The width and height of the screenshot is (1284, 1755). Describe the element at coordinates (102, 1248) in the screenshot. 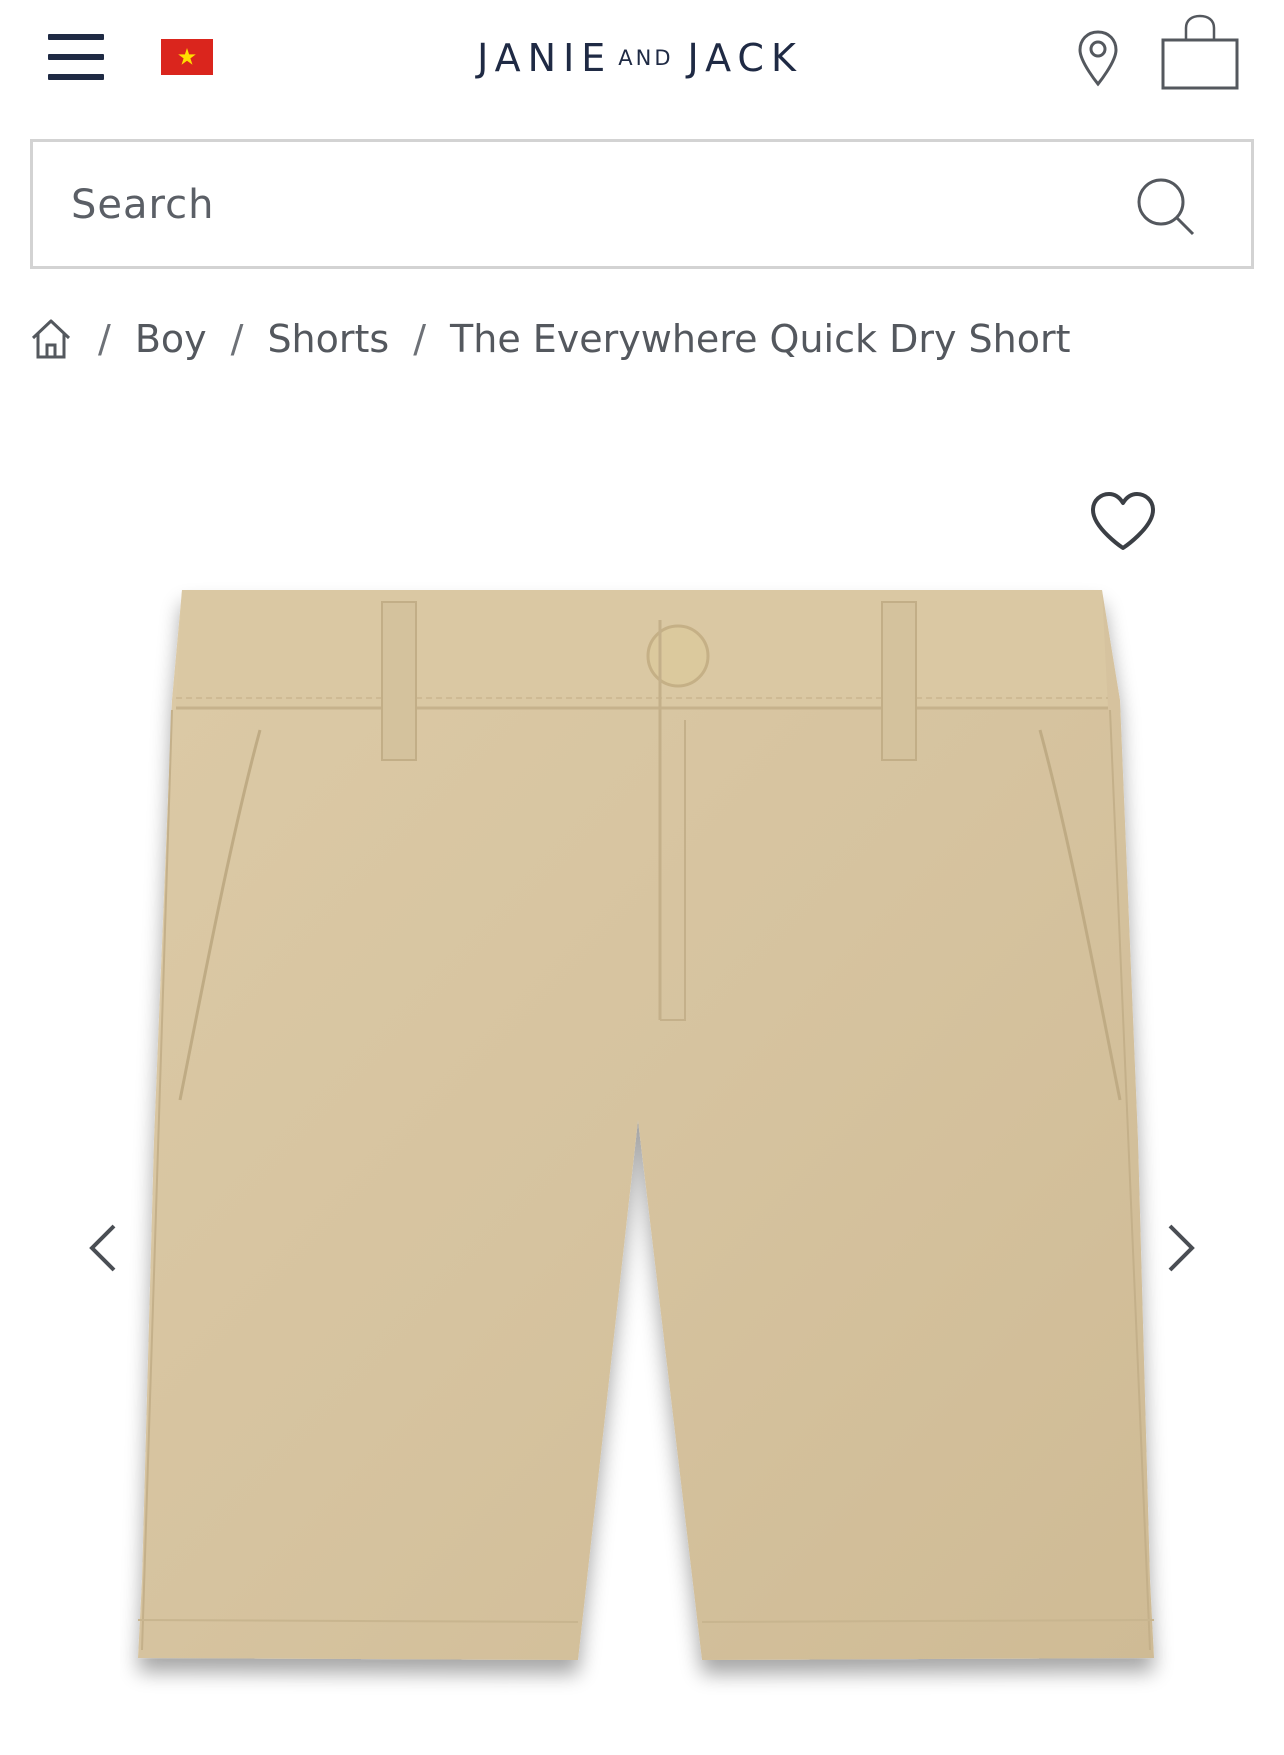

I see `chevron-left-icon` at that location.